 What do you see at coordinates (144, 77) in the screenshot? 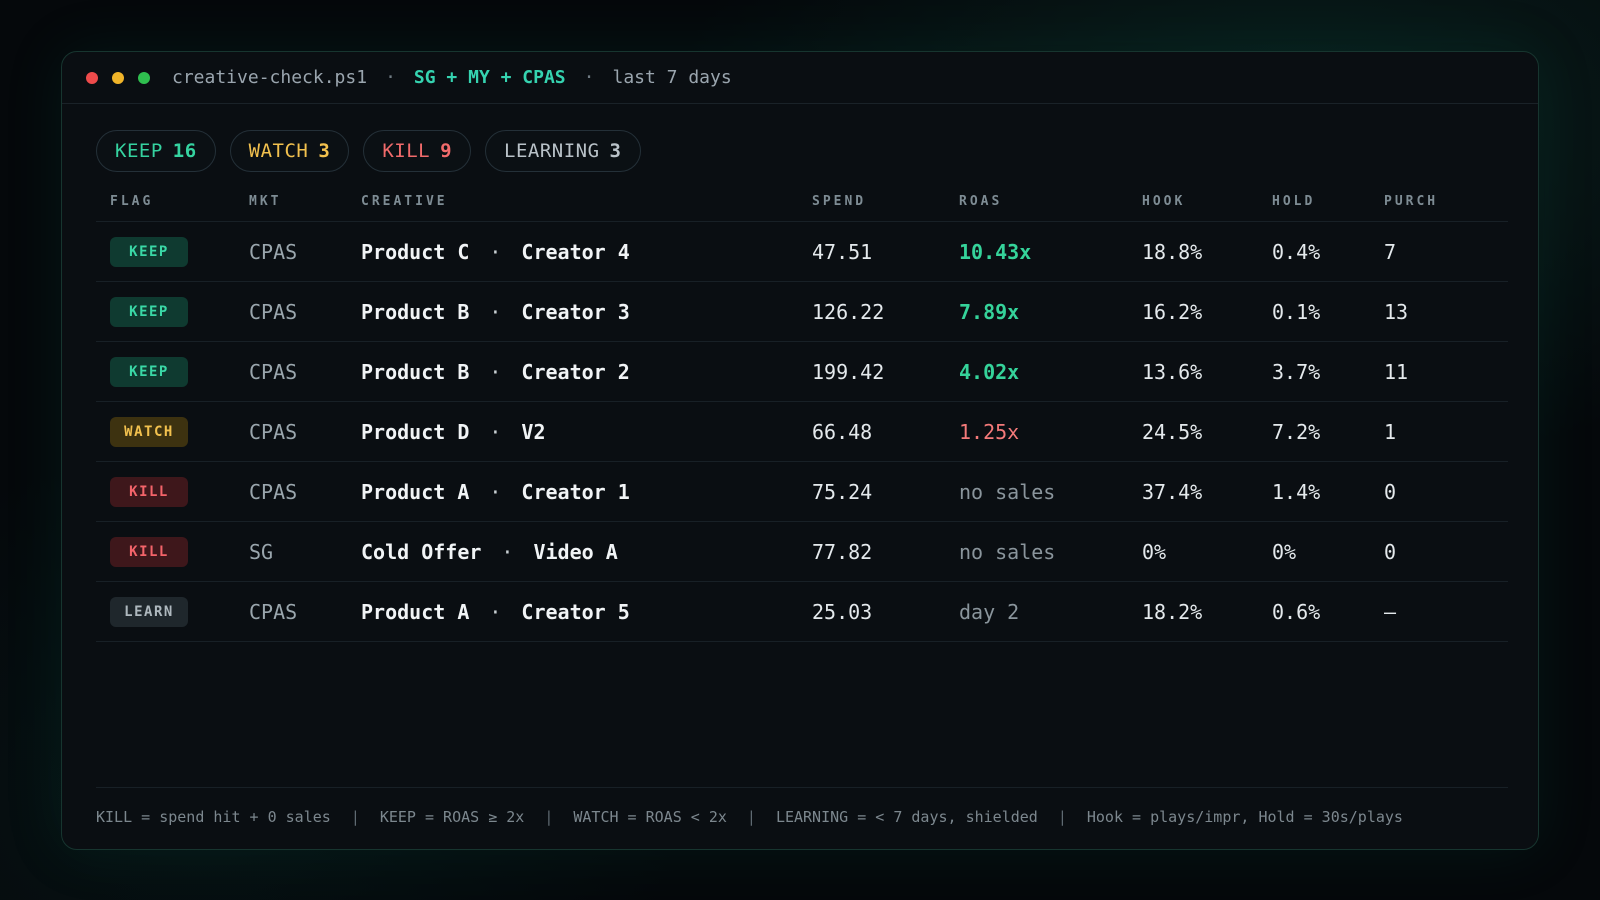
I see `maximize-window-button` at bounding box center [144, 77].